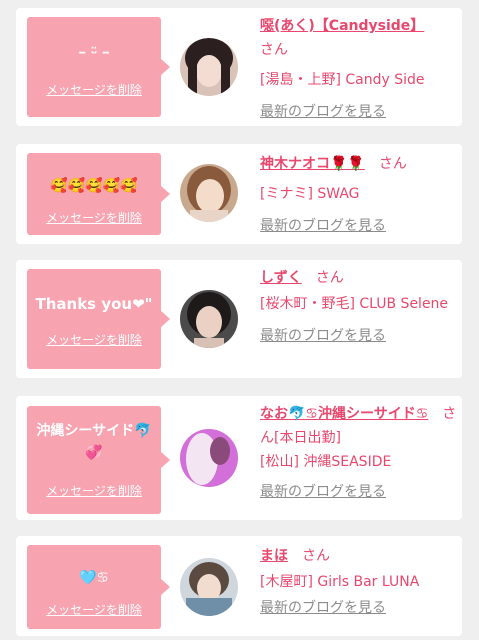  What do you see at coordinates (340, 582) in the screenshot?
I see `shop-label: [木屋町] Girls Bar LUNA` at bounding box center [340, 582].